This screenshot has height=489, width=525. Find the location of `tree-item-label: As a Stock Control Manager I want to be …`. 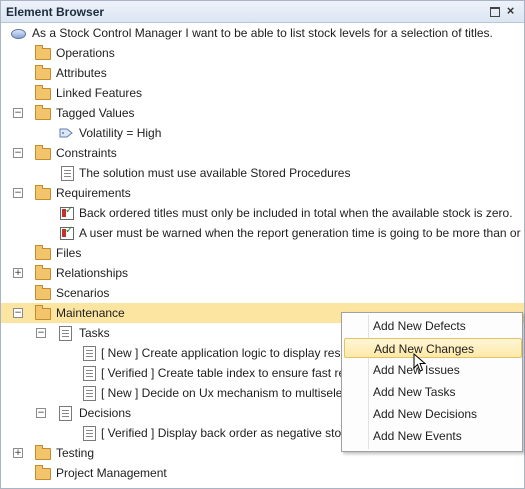

tree-item-label: As a Stock Control Manager I want to be … is located at coordinates (262, 33).